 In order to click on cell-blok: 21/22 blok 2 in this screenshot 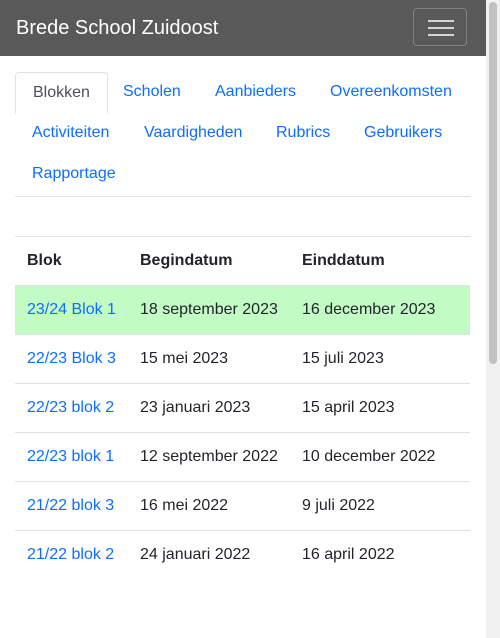, I will do `click(71, 554)`.